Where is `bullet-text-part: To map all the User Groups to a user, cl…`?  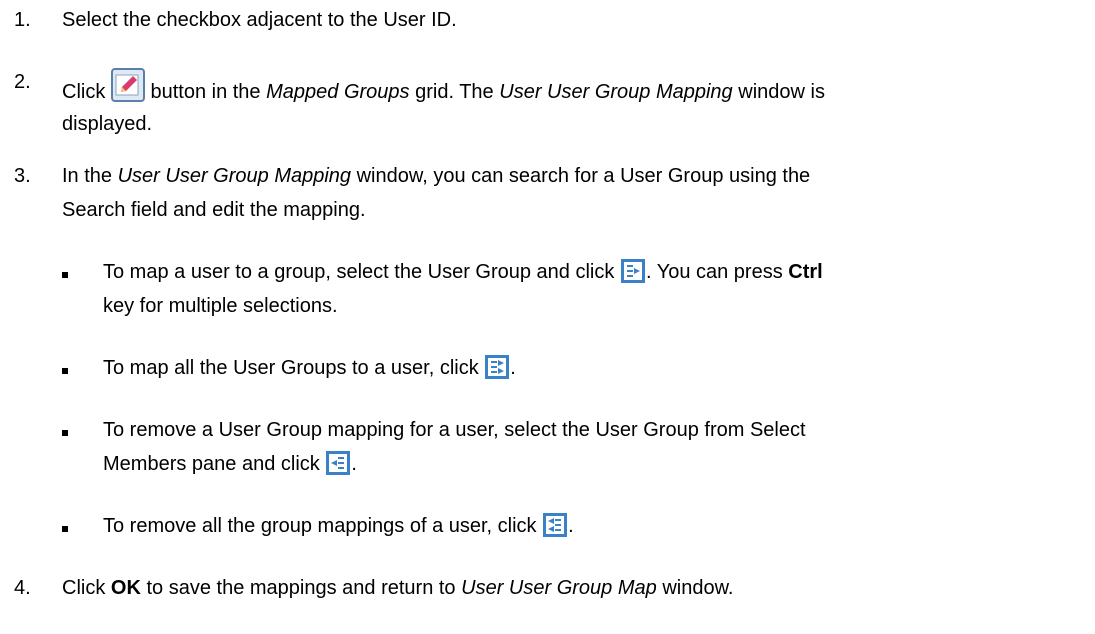 bullet-text-part: To map all the User Groups to a user, cl… is located at coordinates (291, 368).